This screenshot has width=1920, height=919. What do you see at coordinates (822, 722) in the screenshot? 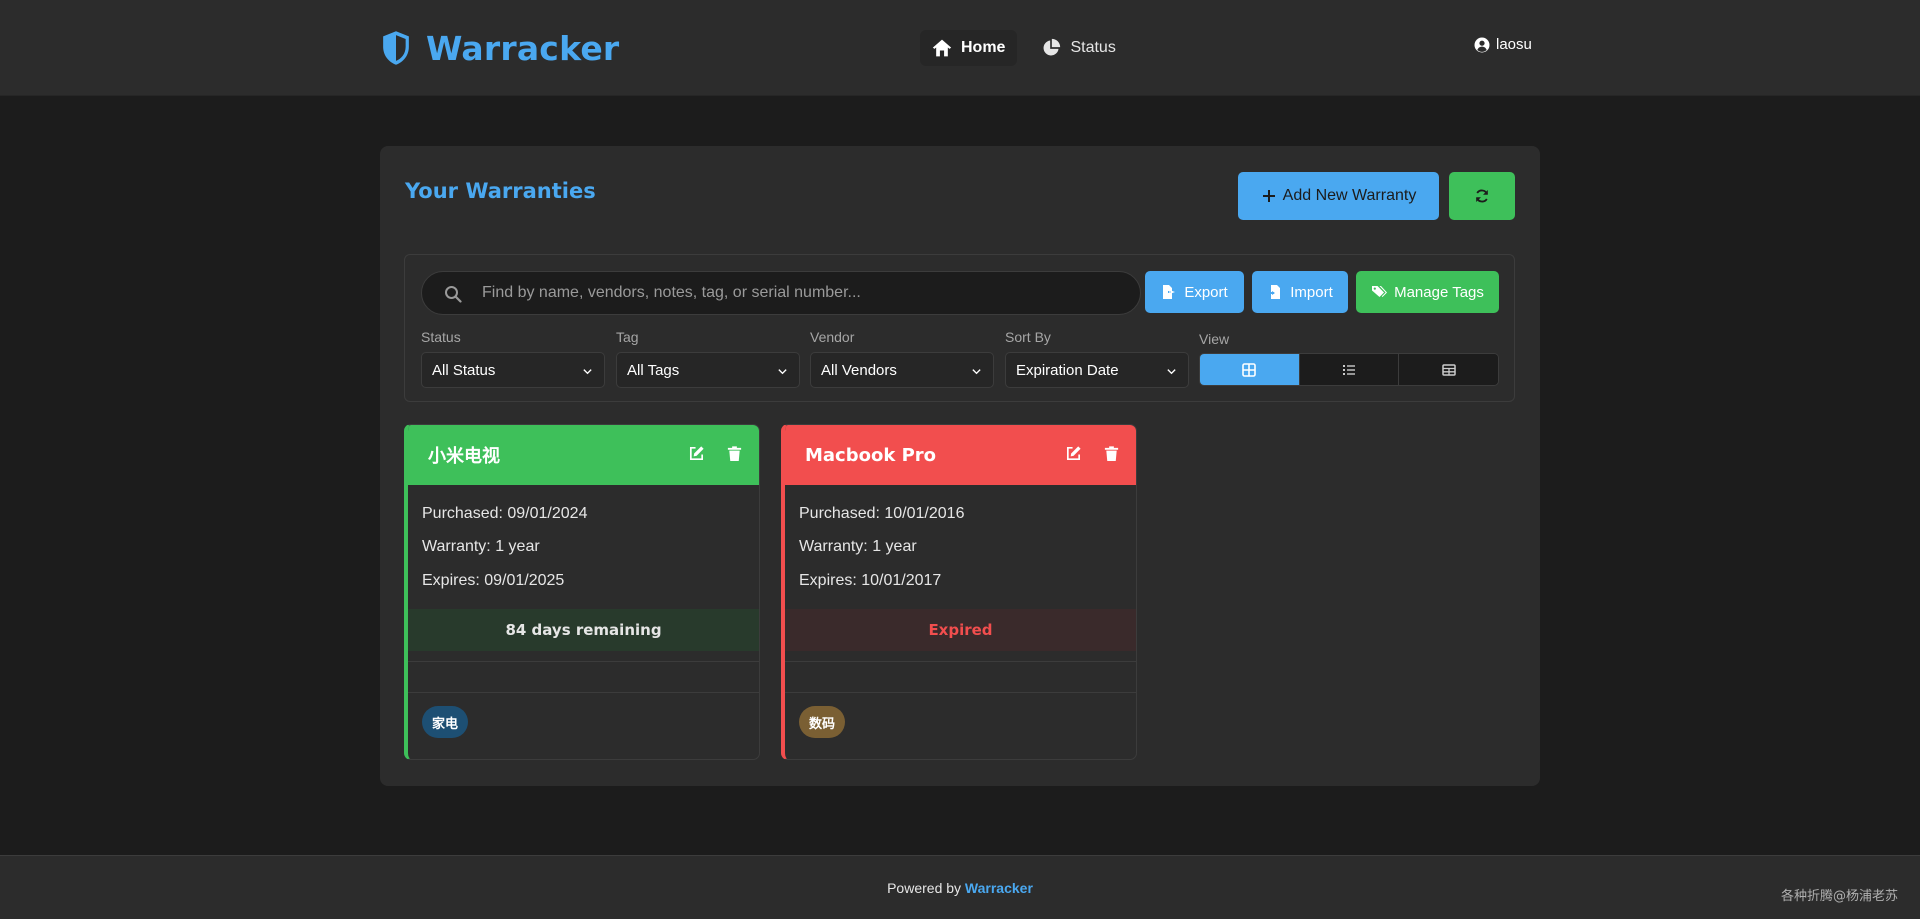
I see `tag-chip: 数码` at bounding box center [822, 722].